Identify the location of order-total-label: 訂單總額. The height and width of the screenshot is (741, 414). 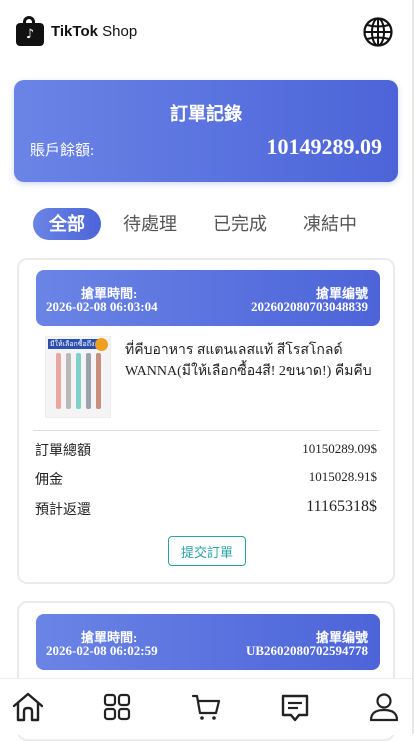
(63, 451).